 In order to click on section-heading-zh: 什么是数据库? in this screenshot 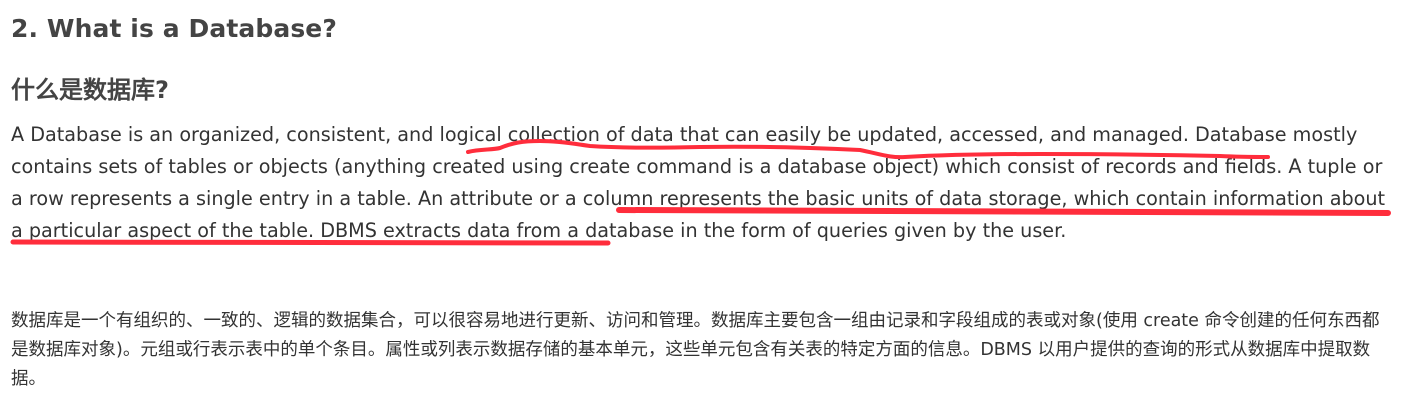, I will do `click(90, 90)`.